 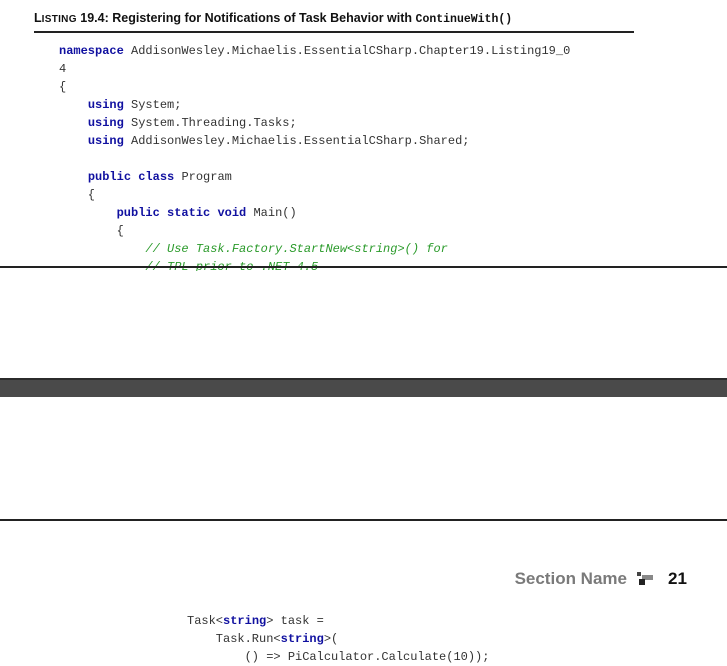 I want to click on code-text: > task =, so click(x=295, y=621).